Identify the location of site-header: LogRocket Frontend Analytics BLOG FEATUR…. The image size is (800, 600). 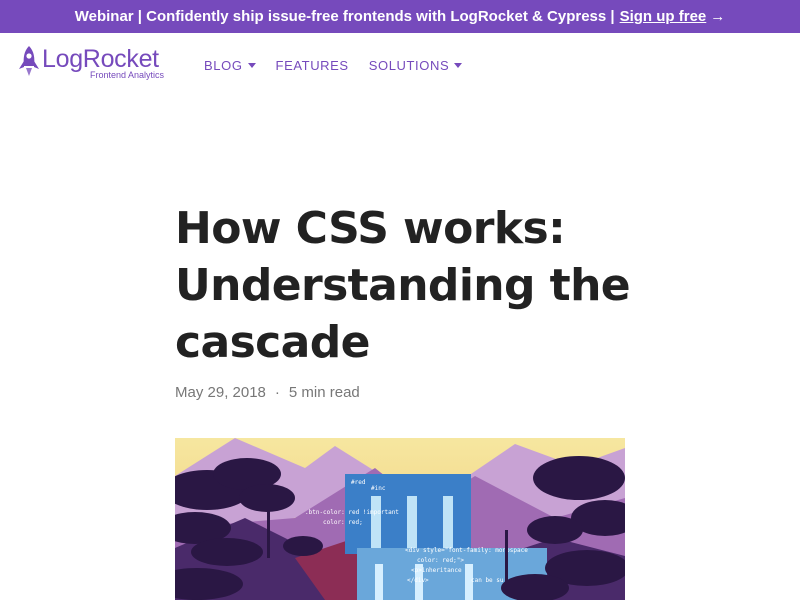
(400, 65).